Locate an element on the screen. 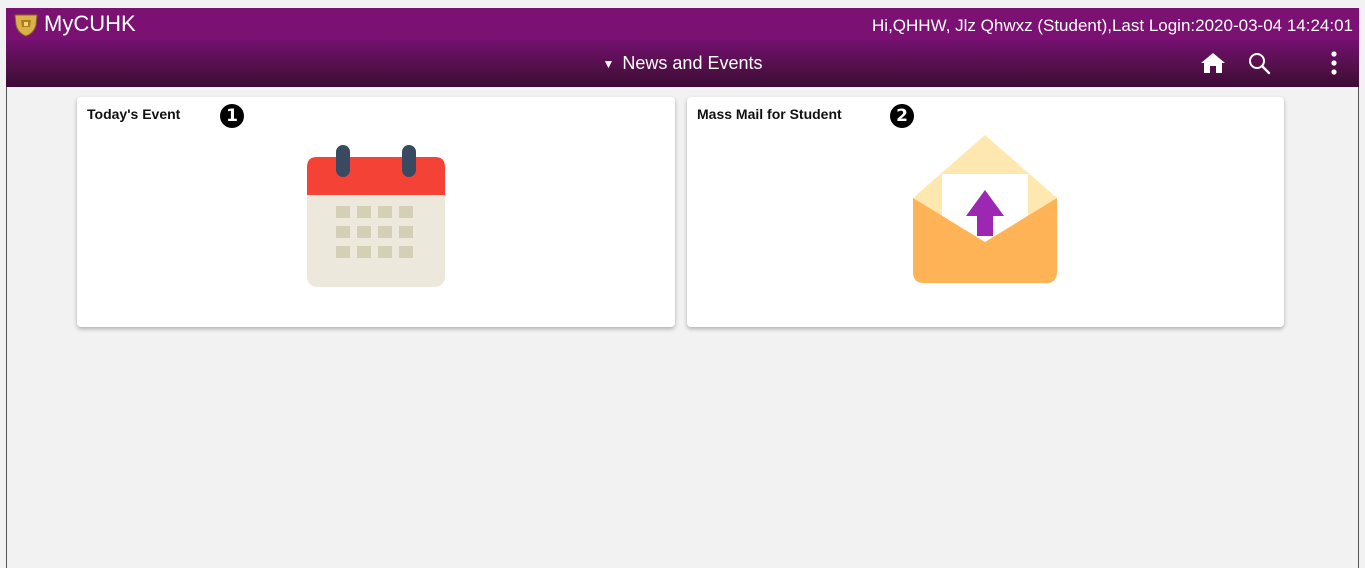 This screenshot has height=568, width=1365. tile-title: Mass Mail for Student is located at coordinates (769, 114).